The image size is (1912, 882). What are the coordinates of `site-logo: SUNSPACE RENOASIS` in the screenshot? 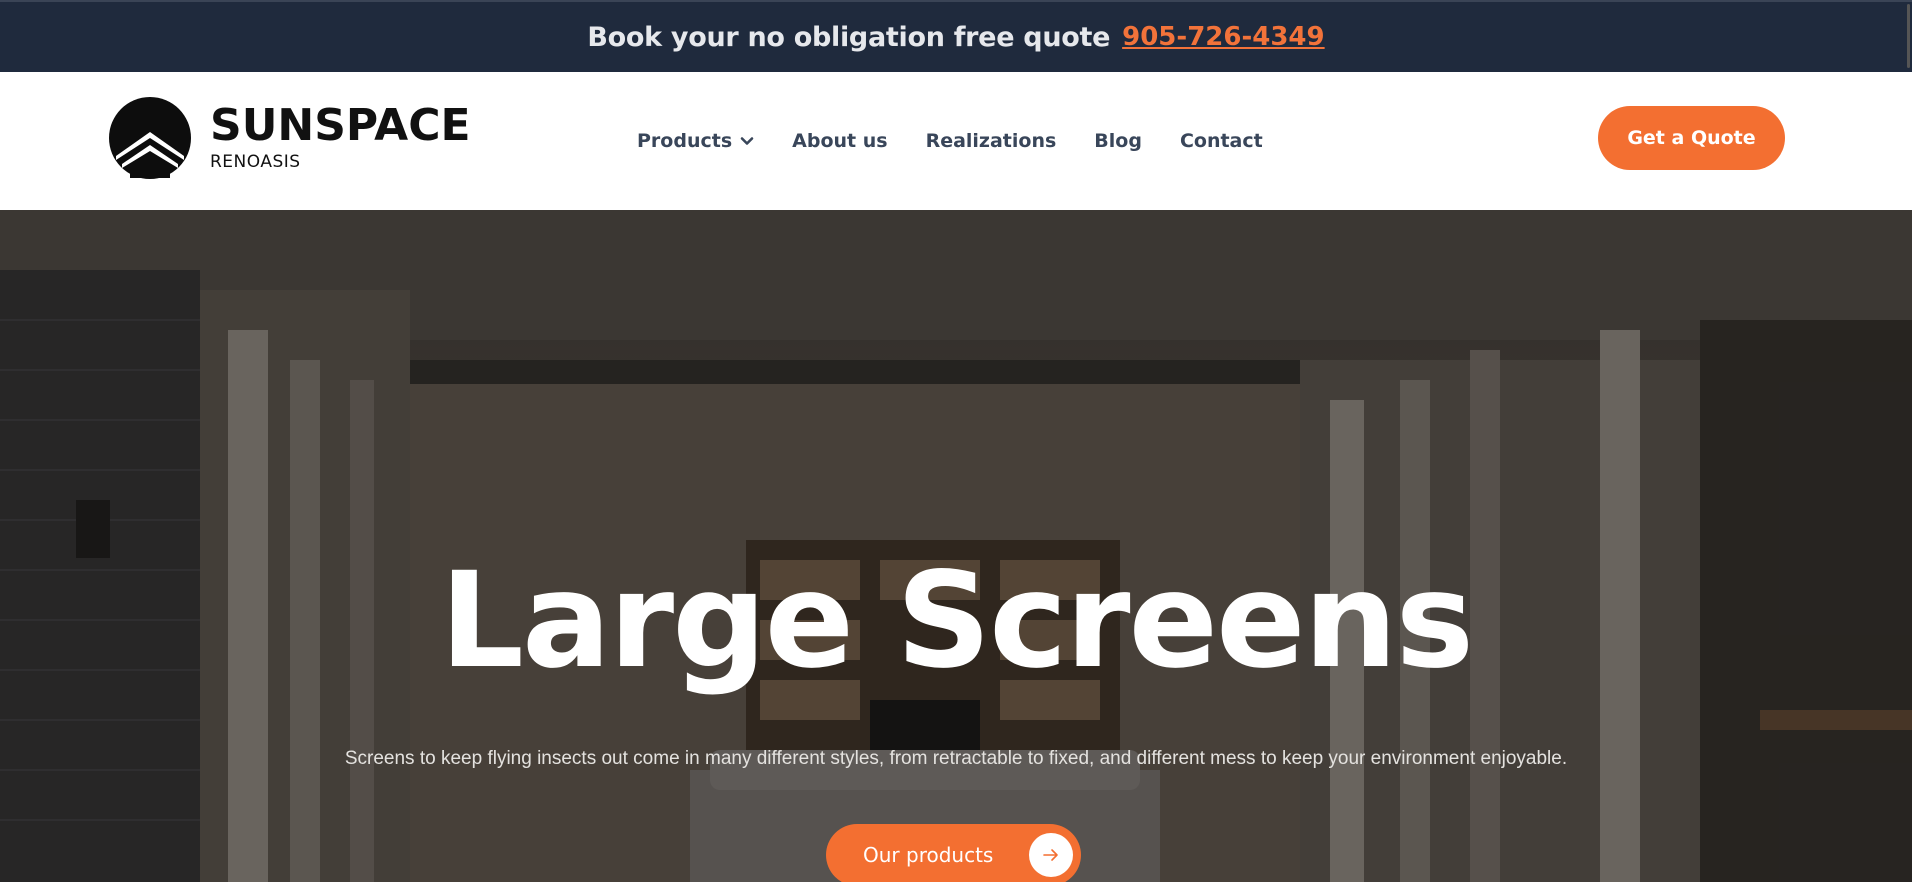 It's located at (289, 138).